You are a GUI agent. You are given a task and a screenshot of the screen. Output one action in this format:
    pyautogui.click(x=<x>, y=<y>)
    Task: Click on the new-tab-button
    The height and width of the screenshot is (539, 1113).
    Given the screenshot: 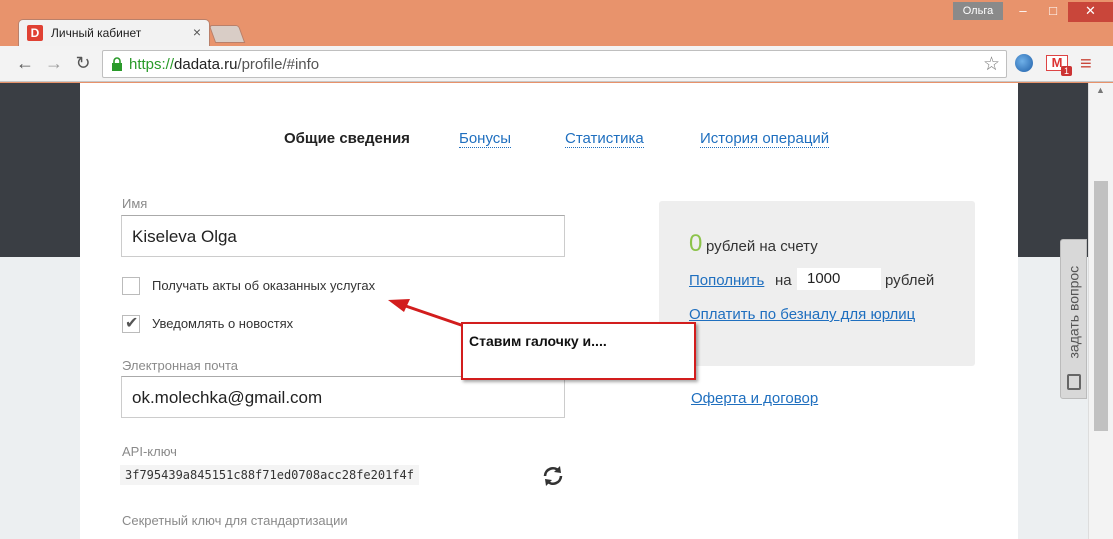 What is the action you would take?
    pyautogui.click(x=227, y=34)
    